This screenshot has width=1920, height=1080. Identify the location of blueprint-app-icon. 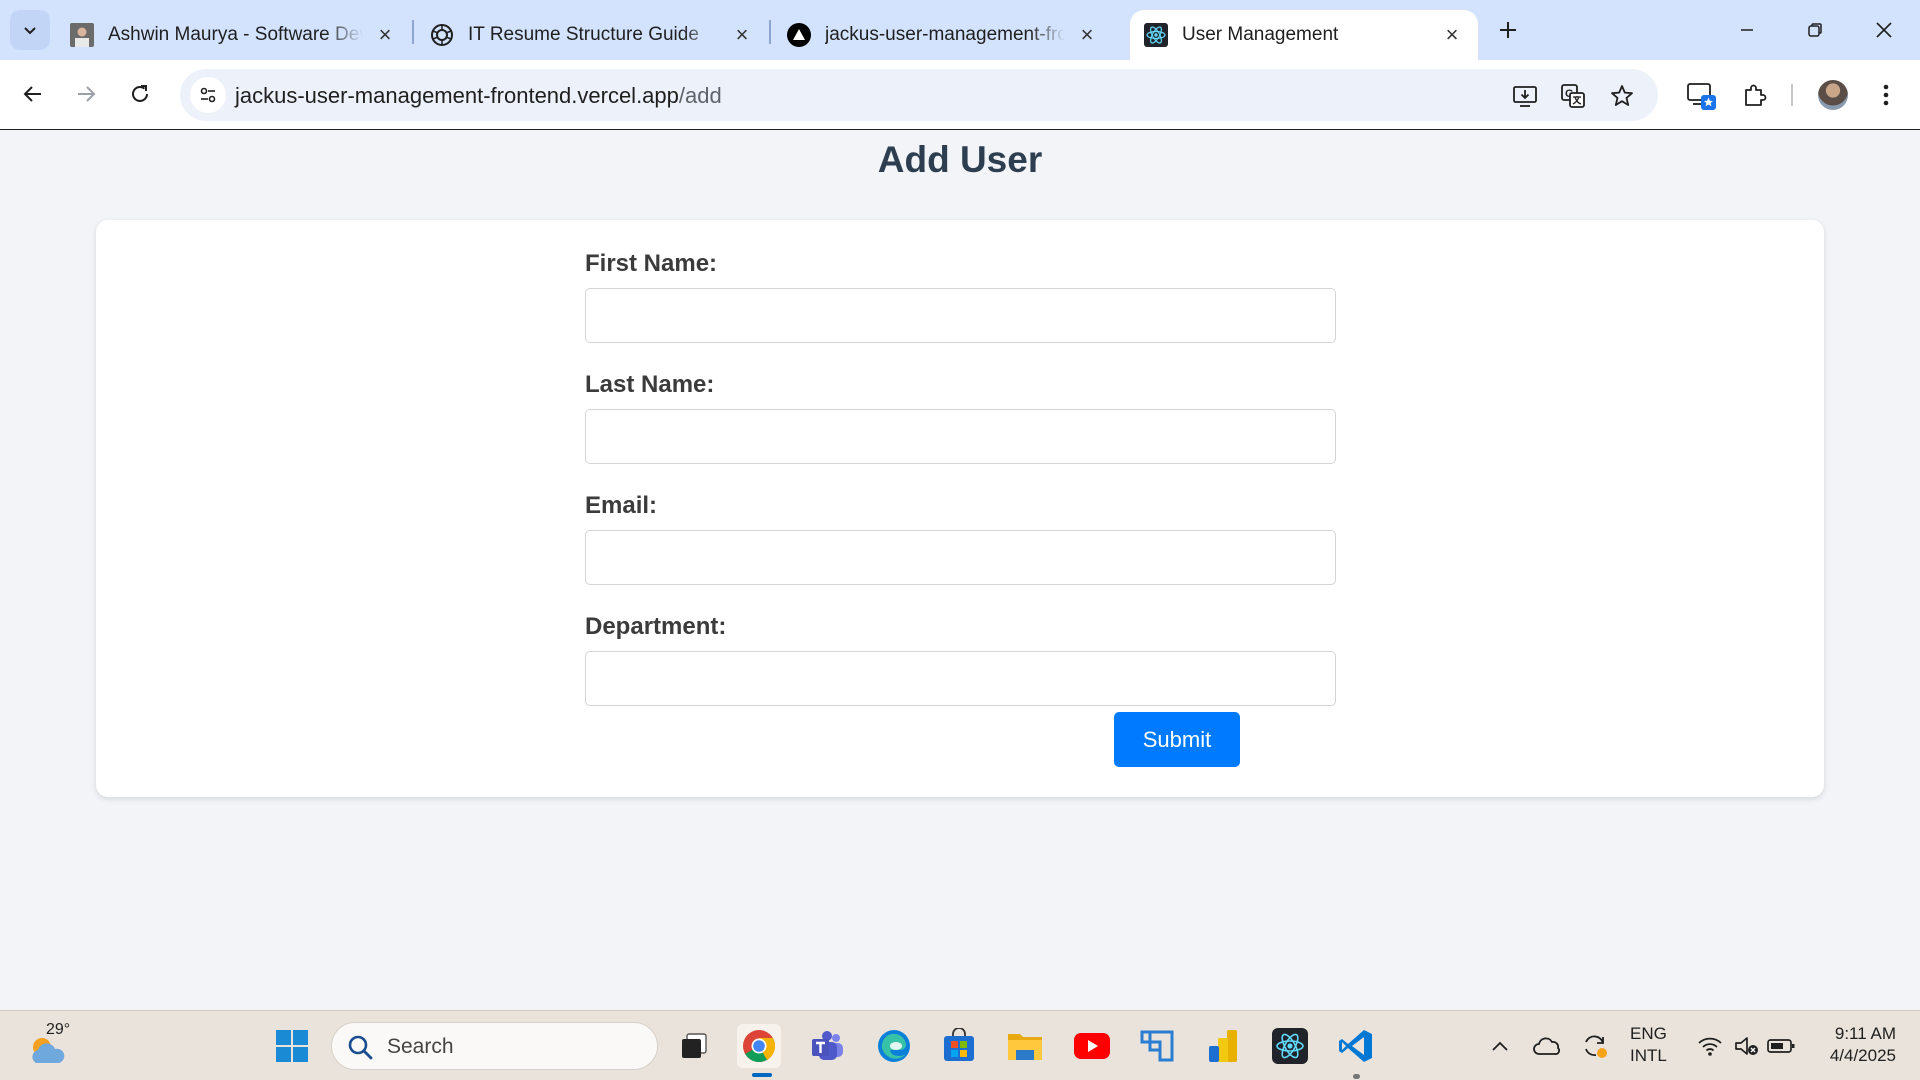
(1157, 1046).